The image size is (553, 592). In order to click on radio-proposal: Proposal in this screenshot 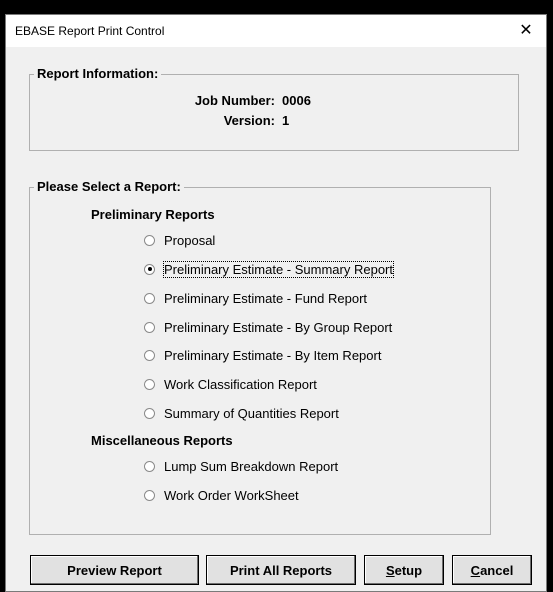, I will do `click(179, 240)`.